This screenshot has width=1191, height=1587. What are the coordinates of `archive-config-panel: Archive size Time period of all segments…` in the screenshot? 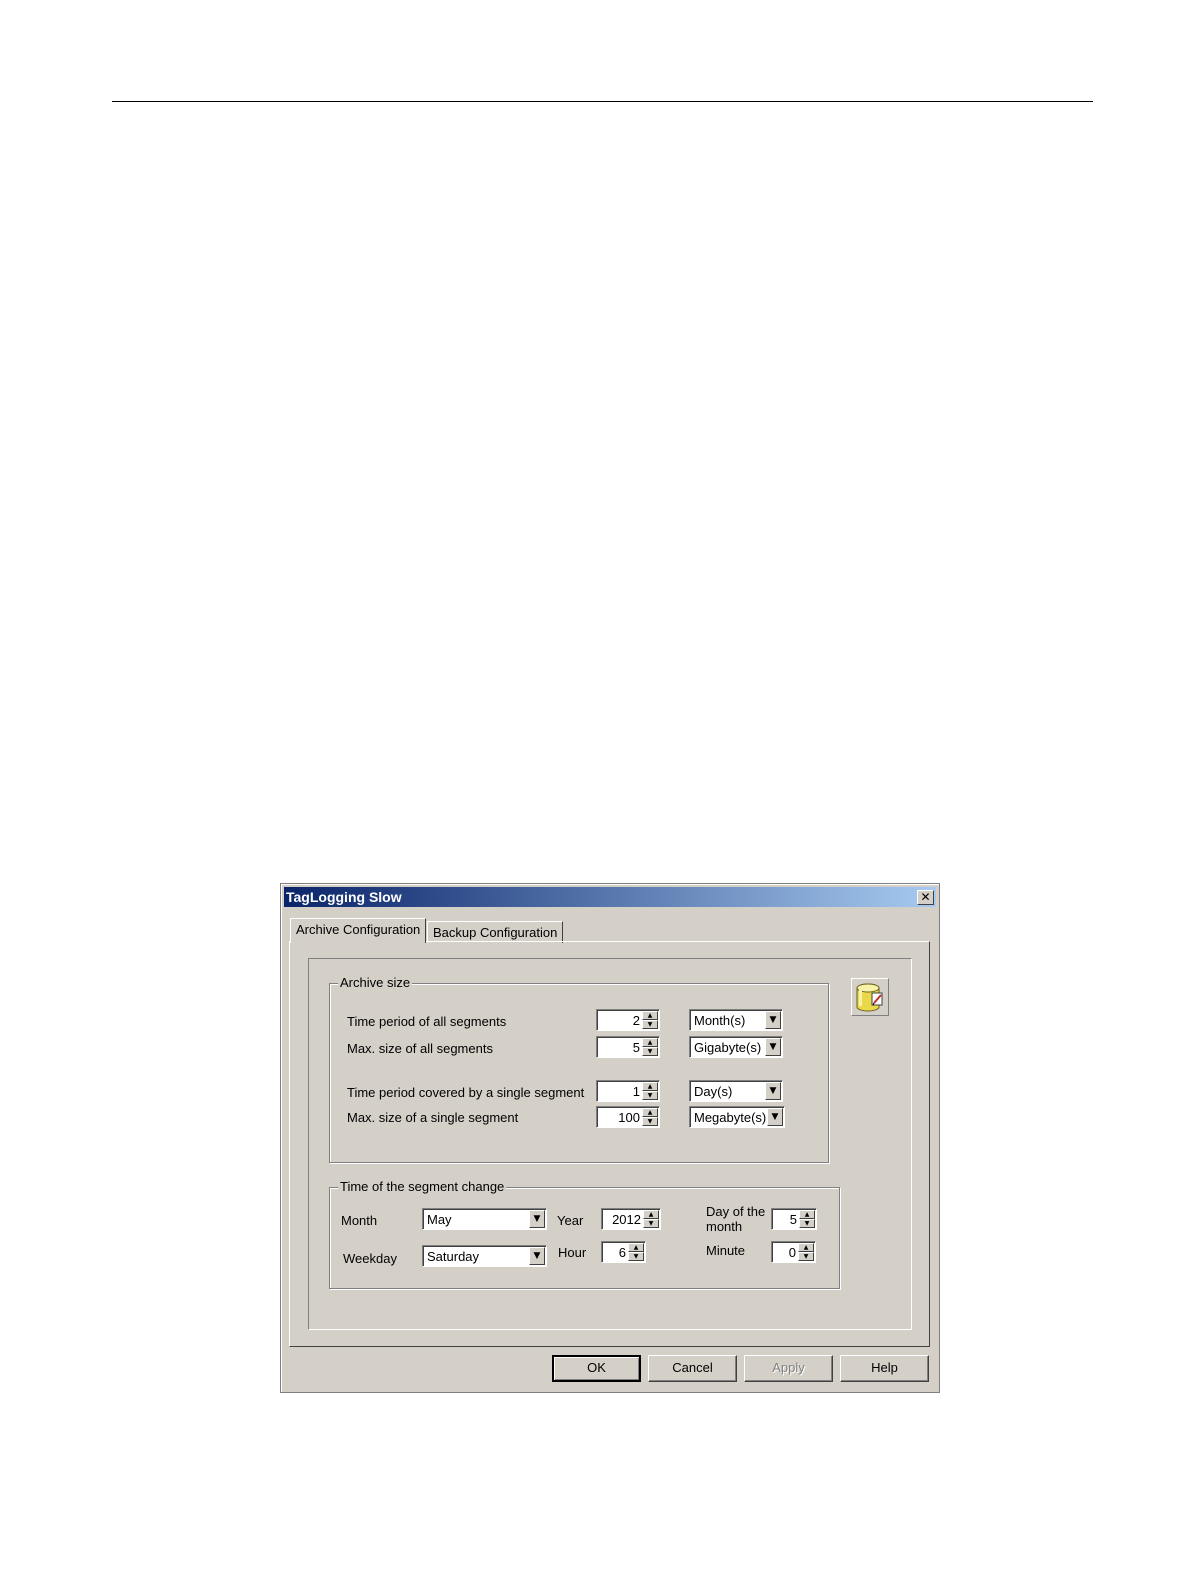 It's located at (610, 1144).